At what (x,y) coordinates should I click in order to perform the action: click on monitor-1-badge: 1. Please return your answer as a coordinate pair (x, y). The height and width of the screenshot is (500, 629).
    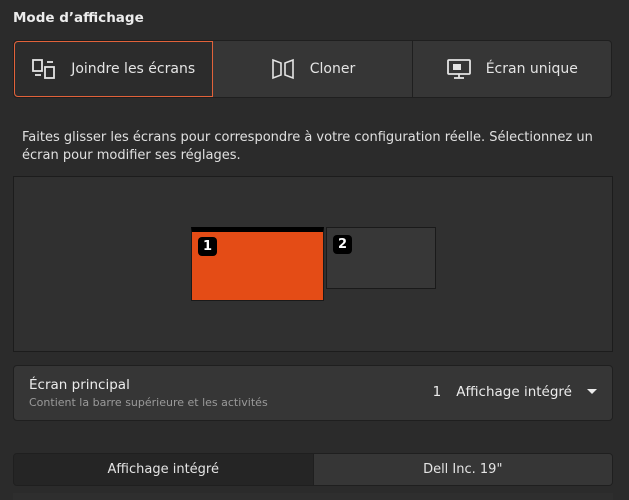
    Looking at the image, I should click on (207, 246).